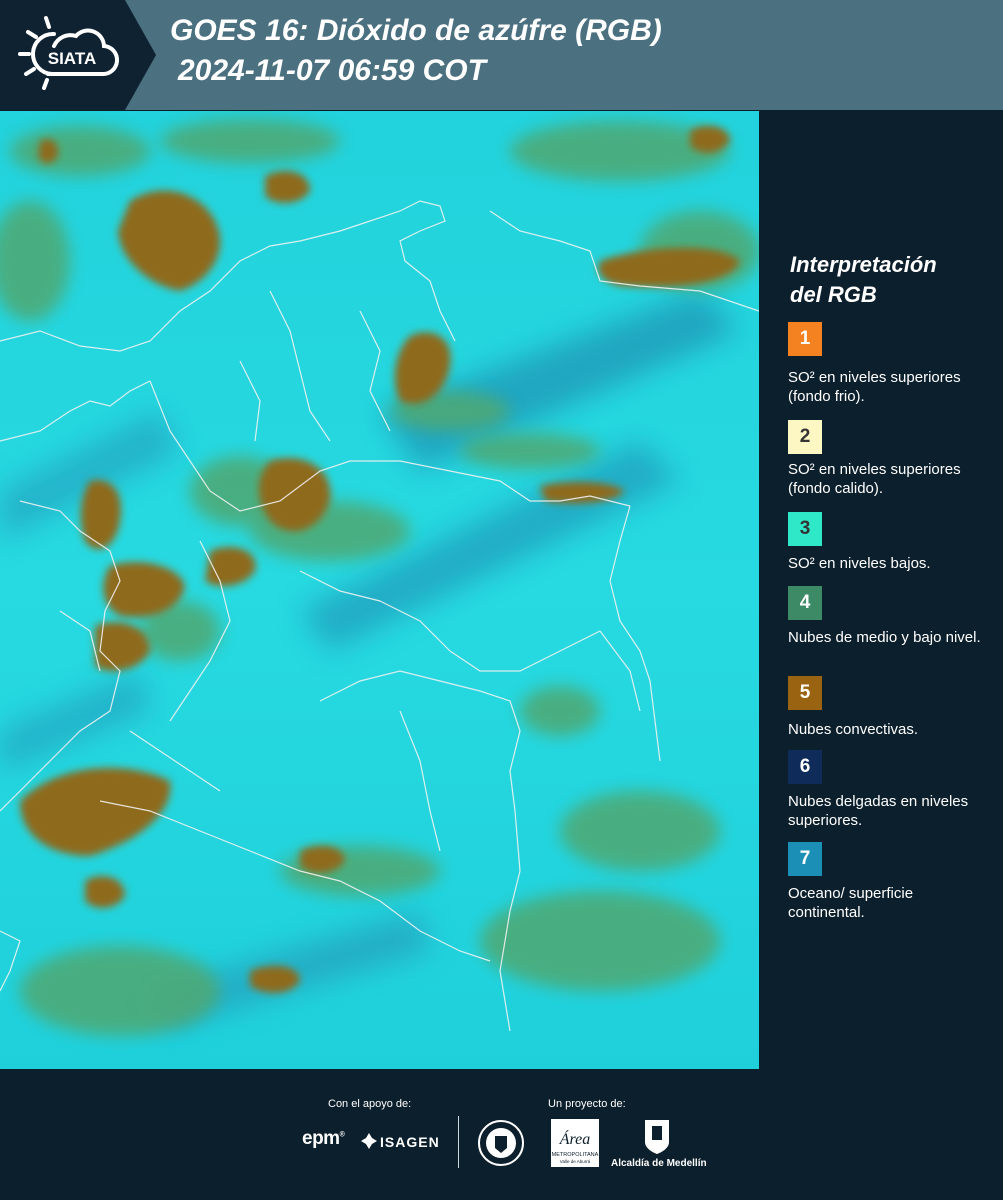 The height and width of the screenshot is (1200, 1003). I want to click on isagen-icon, so click(369, 1141).